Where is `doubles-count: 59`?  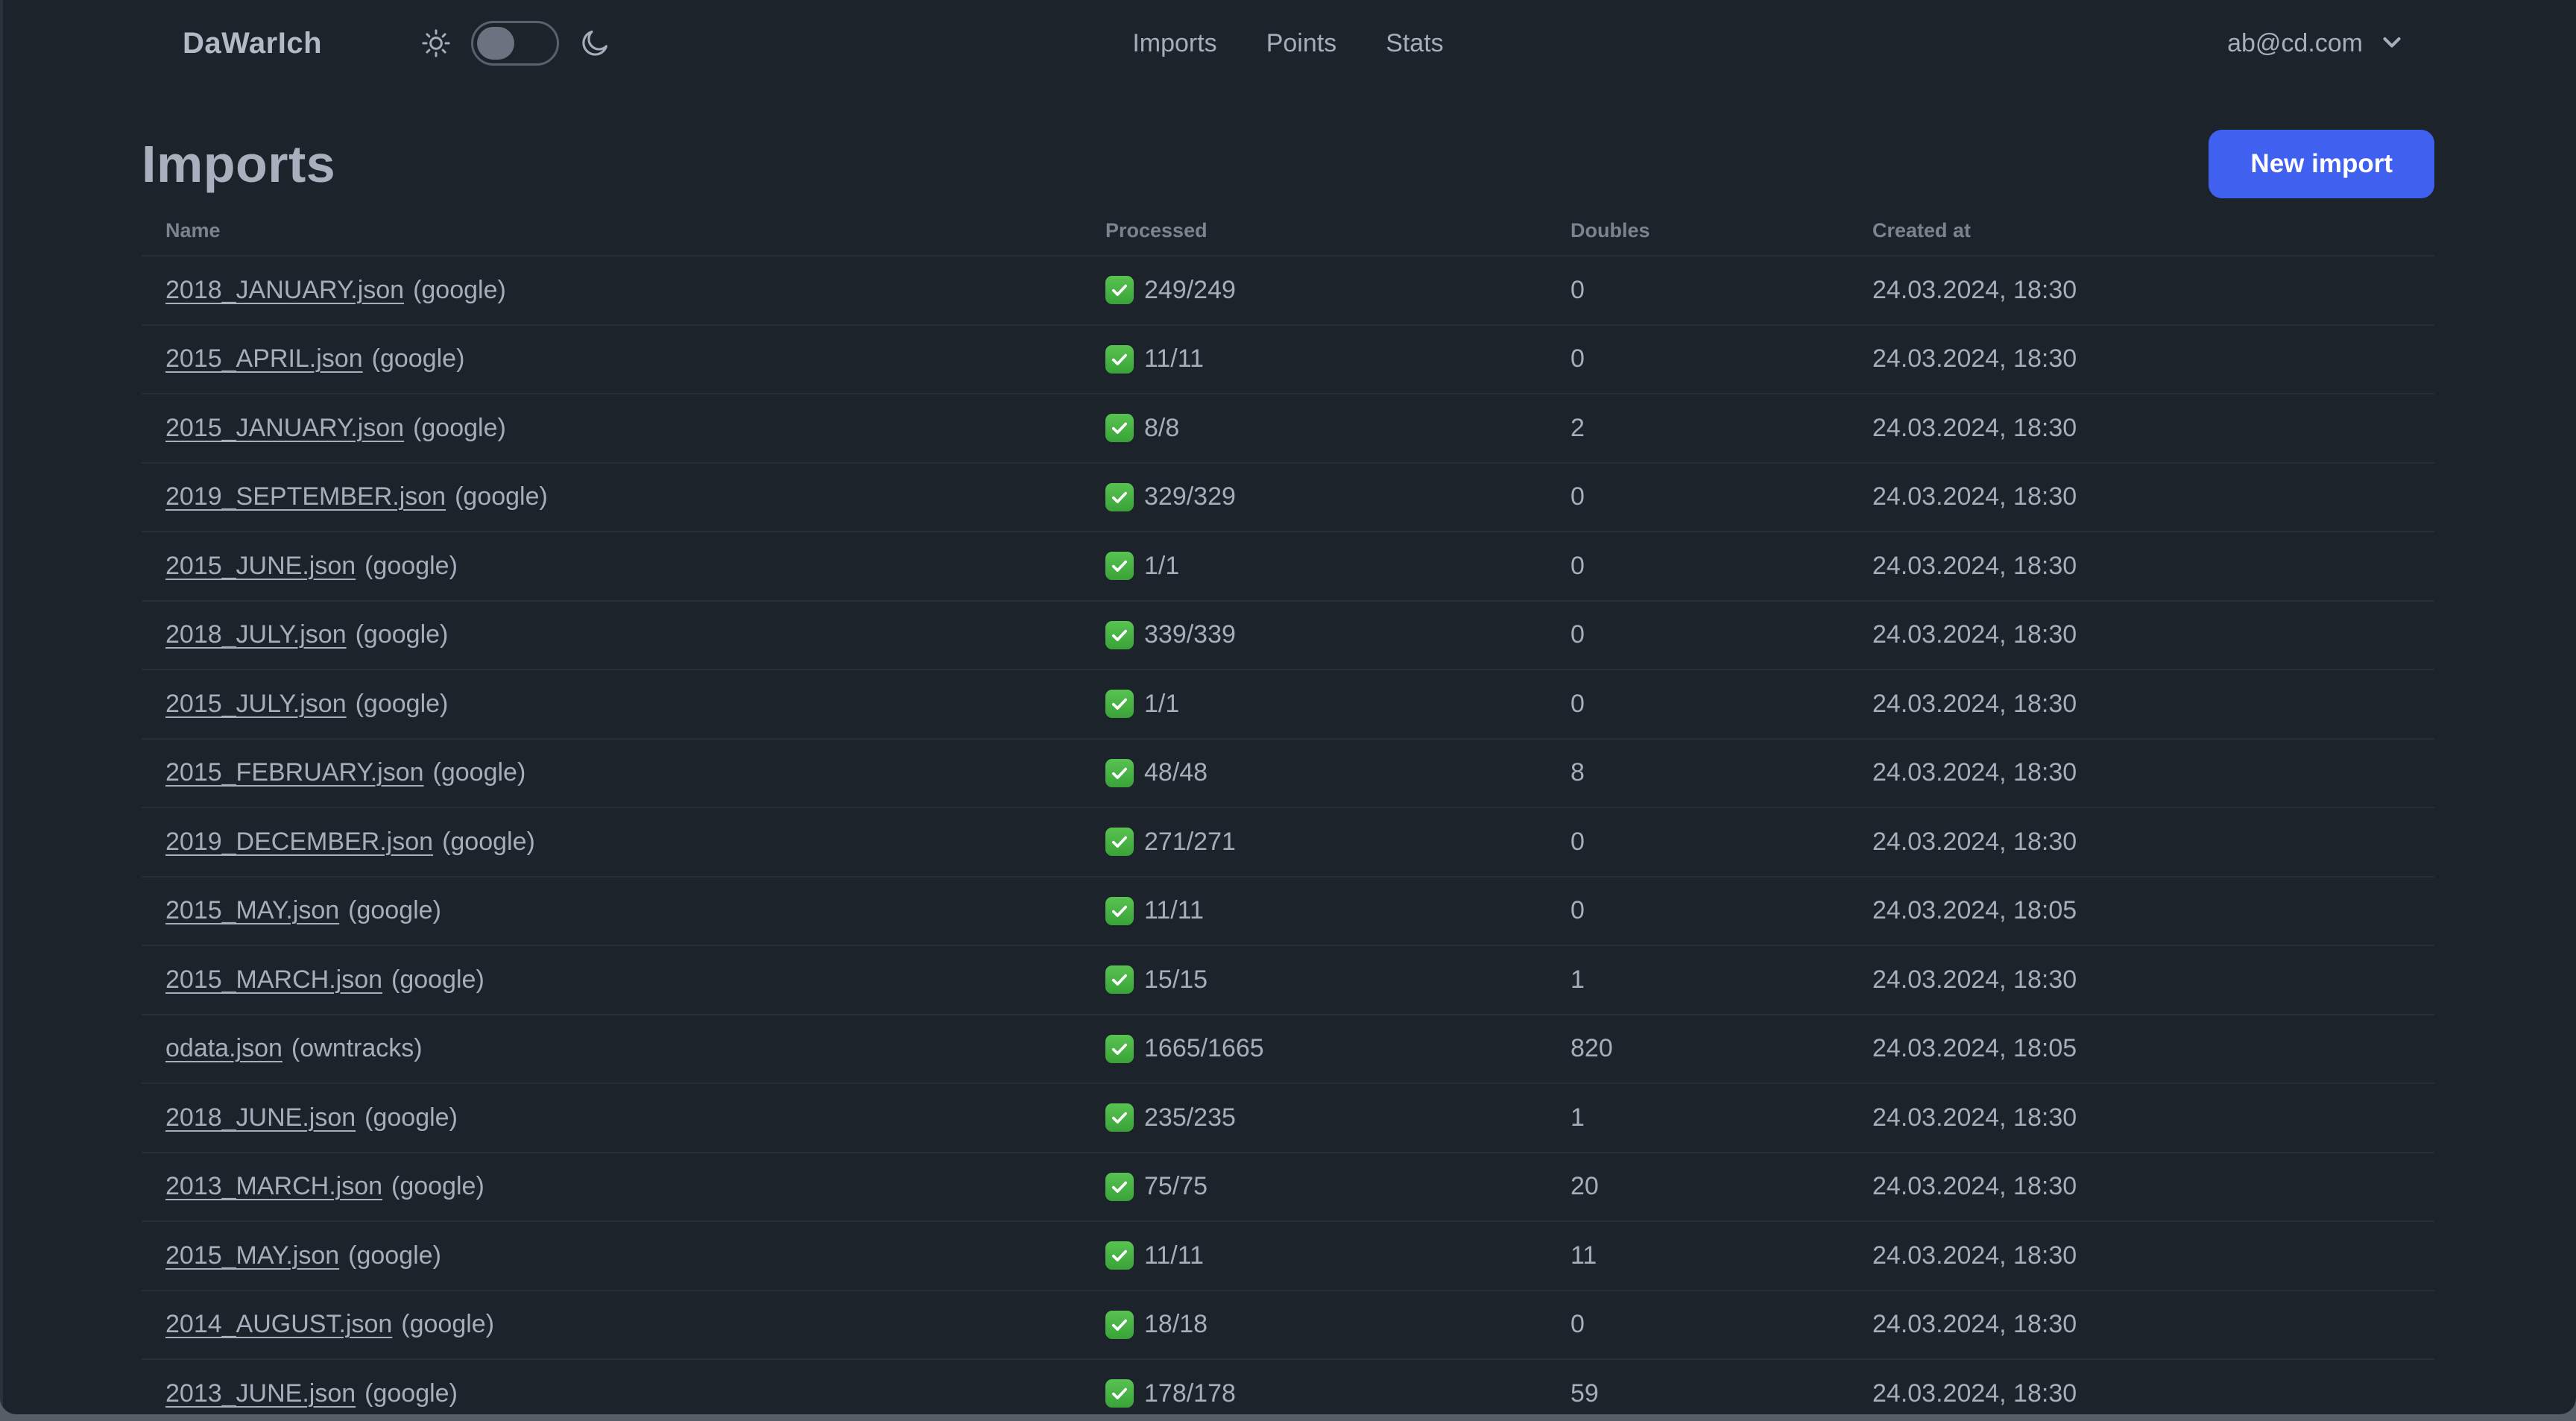 doubles-count: 59 is located at coordinates (1584, 1393).